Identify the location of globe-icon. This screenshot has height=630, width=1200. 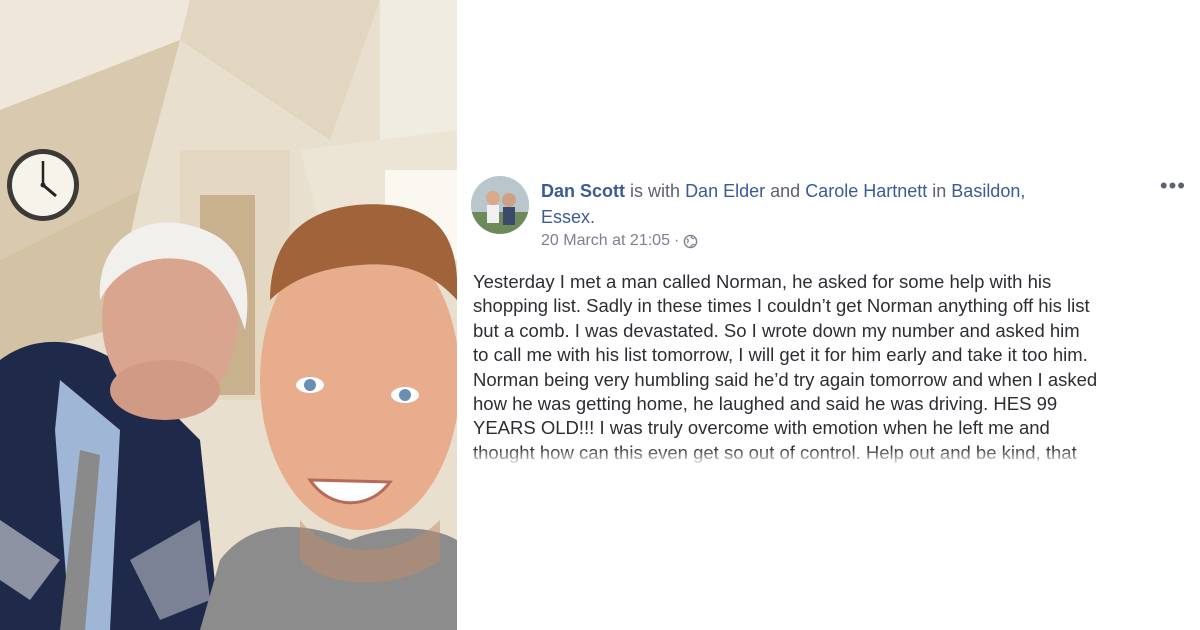
(690, 241).